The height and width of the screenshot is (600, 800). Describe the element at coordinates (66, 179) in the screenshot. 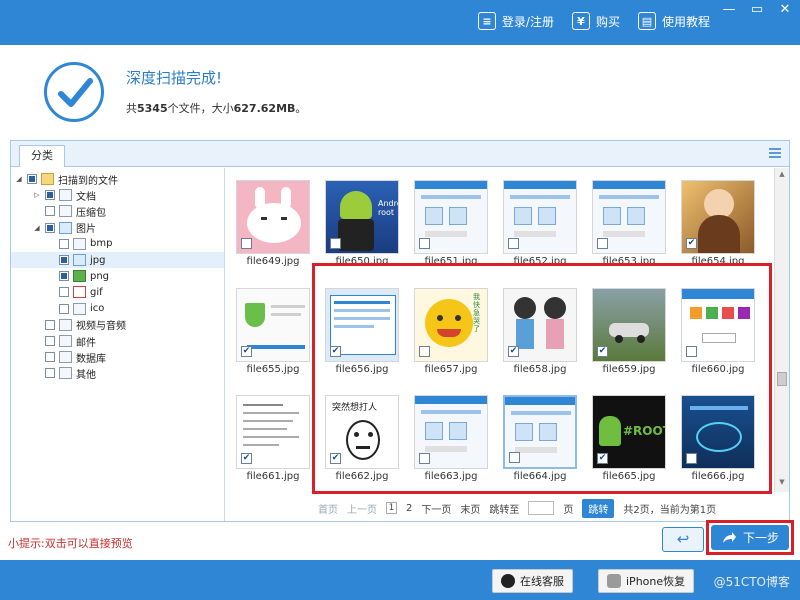

I see `tree-item-扫描到的文件: ◢ 扫描到的文件` at that location.